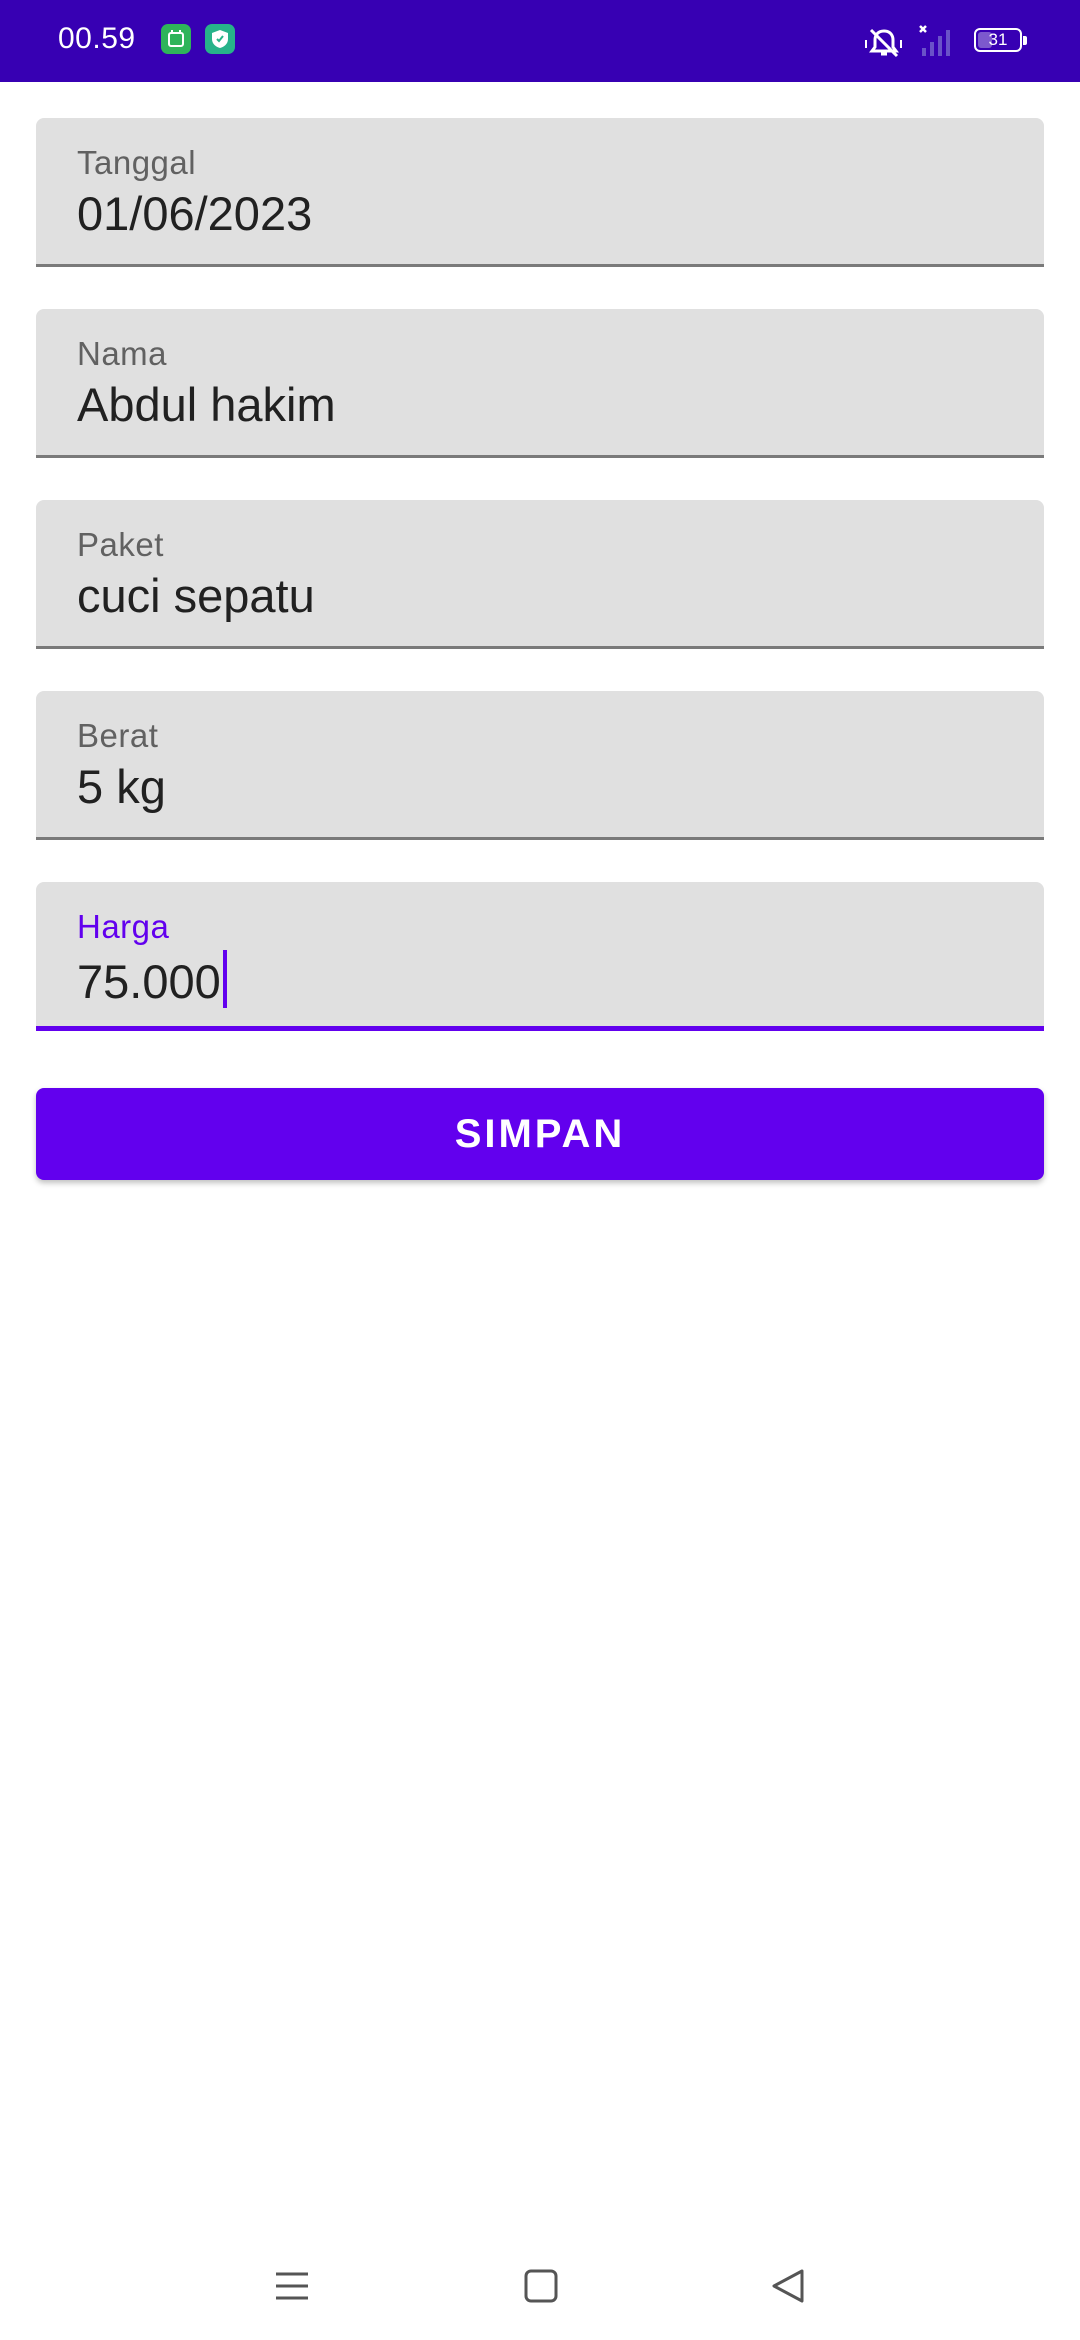 This screenshot has width=1080, height=2340. I want to click on paket-field: Paket cuci sepatu, so click(540, 574).